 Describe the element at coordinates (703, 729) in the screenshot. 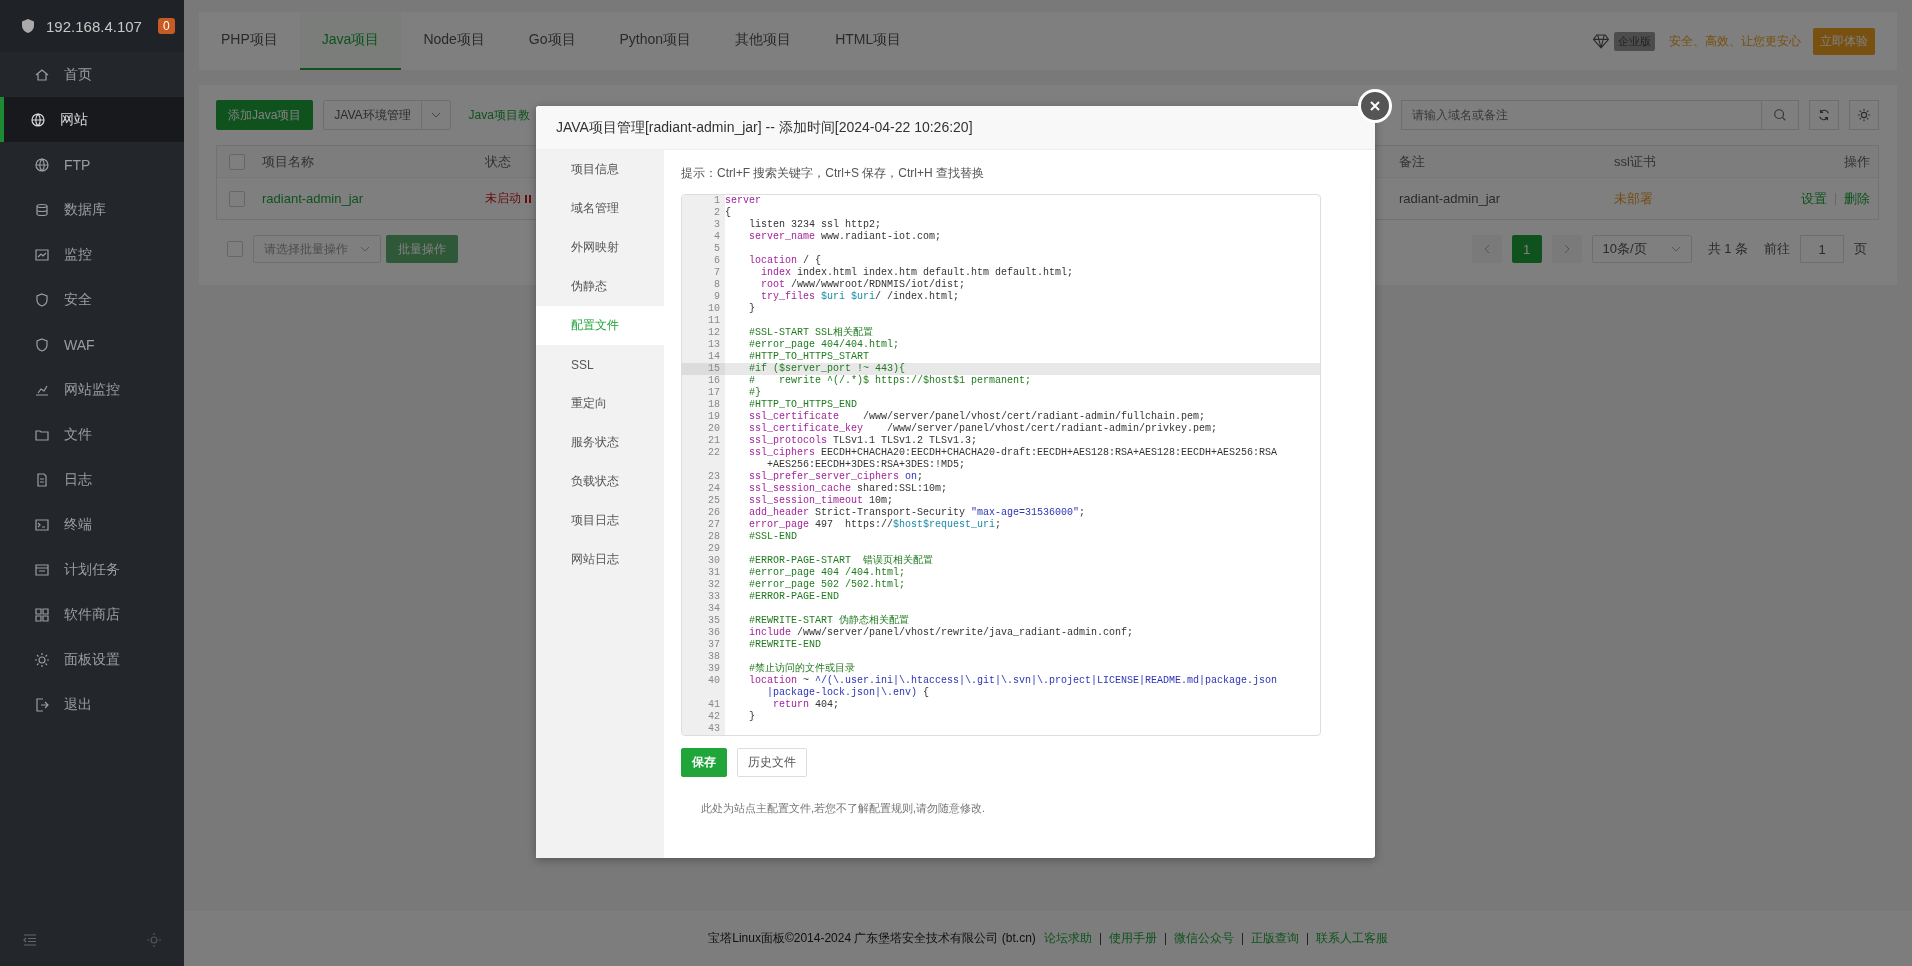

I see `line-number: 43` at that location.